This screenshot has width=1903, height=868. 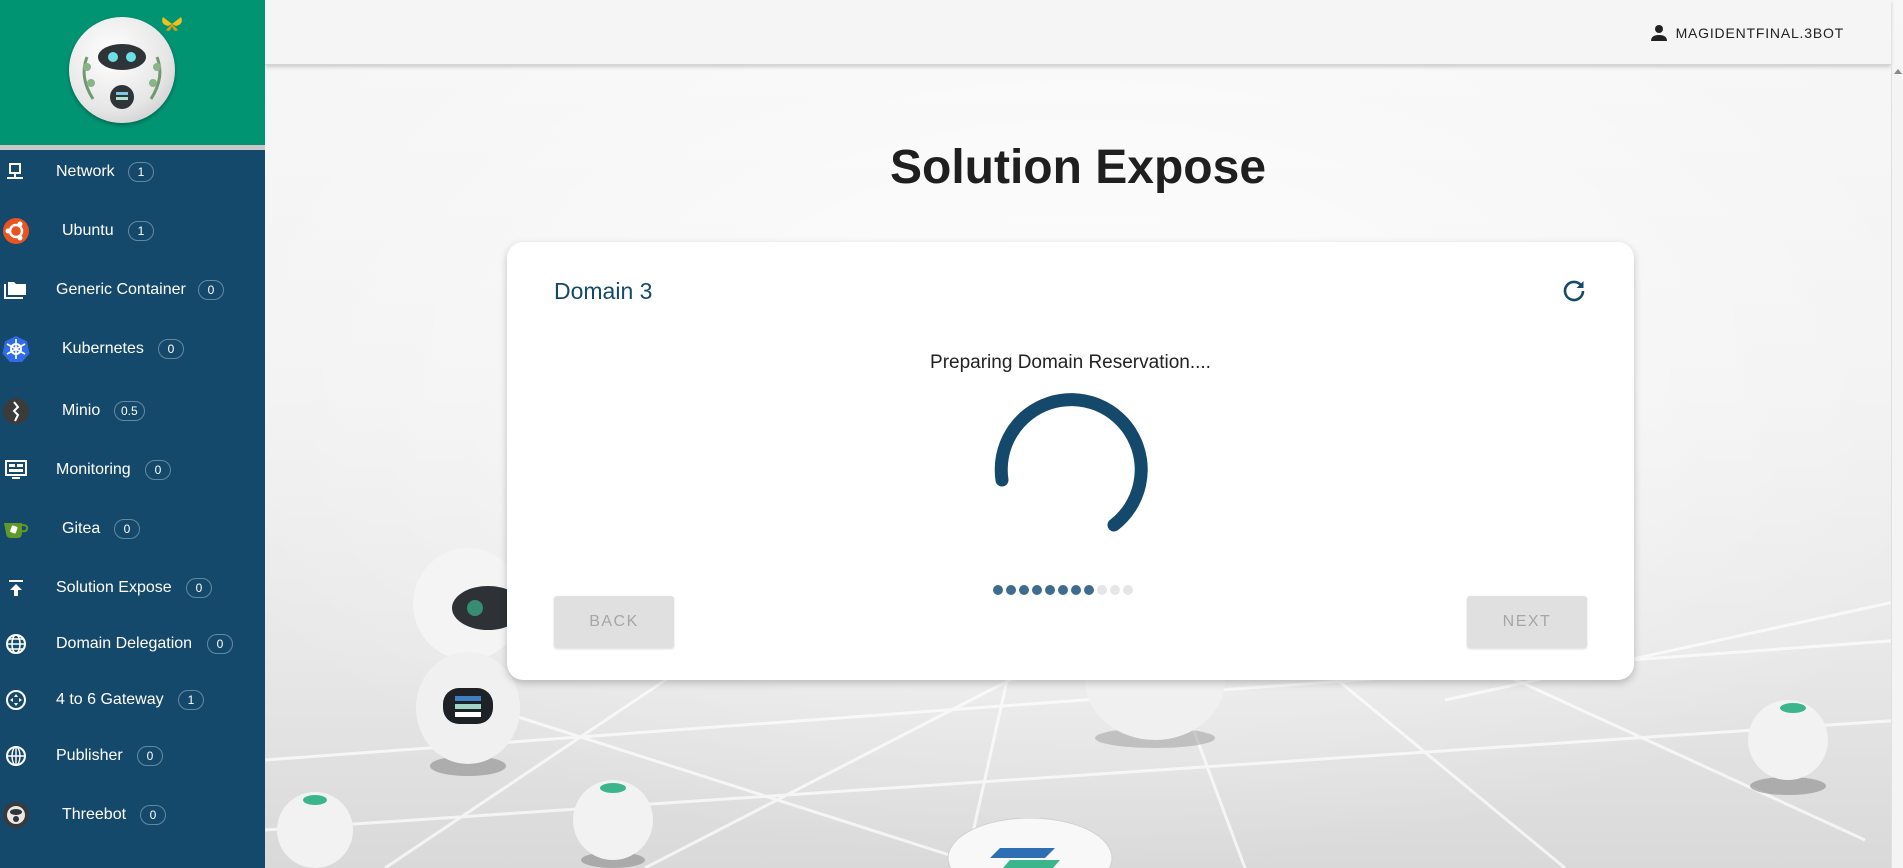 I want to click on globe-icon, so click(x=16, y=644).